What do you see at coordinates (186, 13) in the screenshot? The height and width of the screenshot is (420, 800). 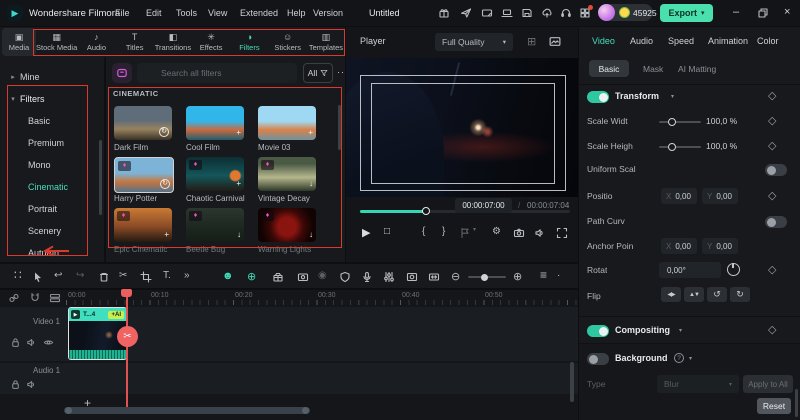 I see `menu-tools: Tools` at bounding box center [186, 13].